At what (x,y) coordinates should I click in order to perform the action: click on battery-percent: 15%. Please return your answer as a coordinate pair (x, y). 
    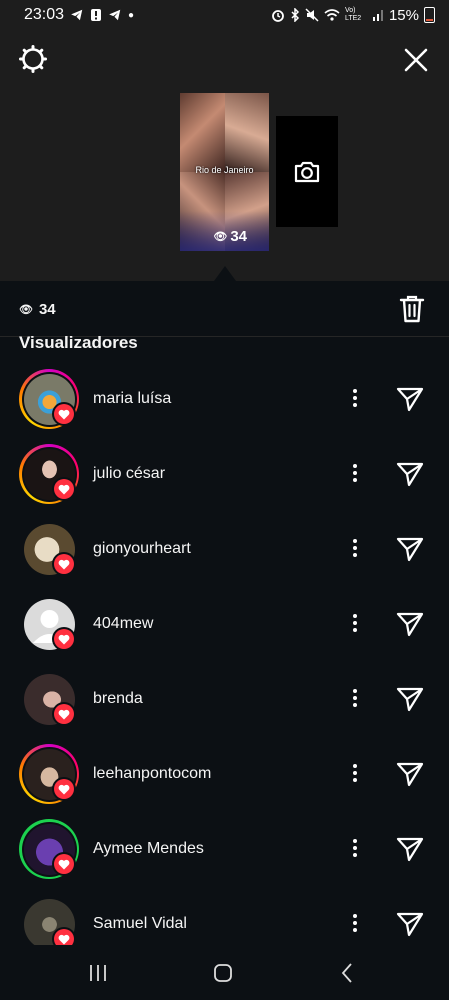
    Looking at the image, I should click on (403, 15).